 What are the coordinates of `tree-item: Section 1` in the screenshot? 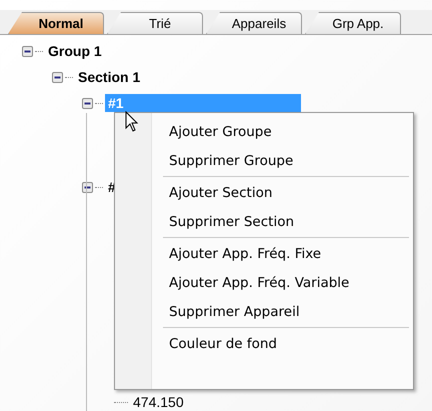 It's located at (109, 77).